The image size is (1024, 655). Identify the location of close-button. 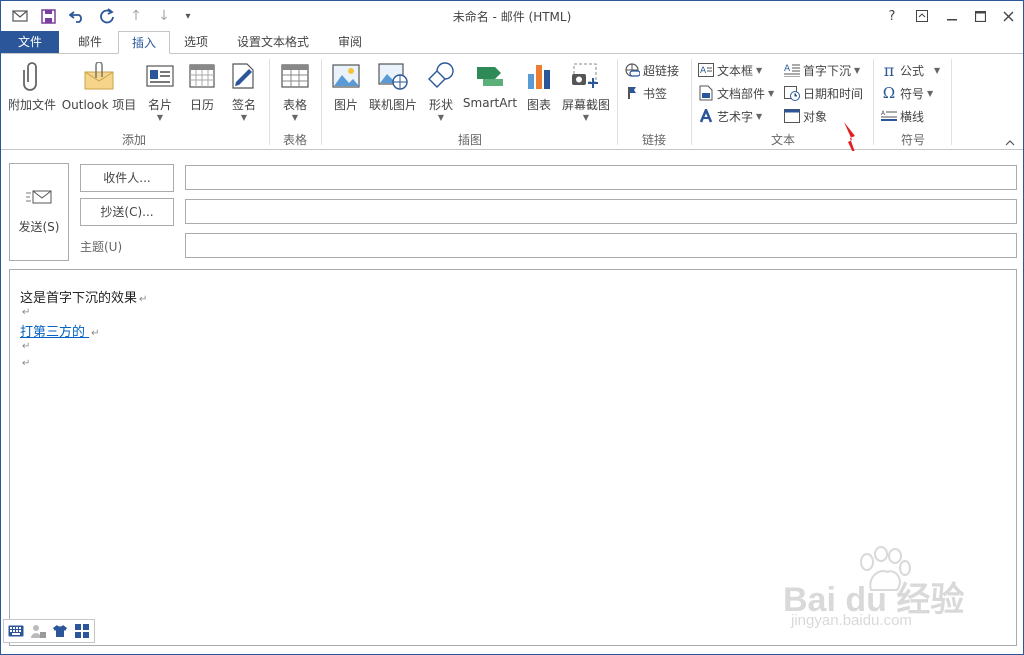
(1008, 16).